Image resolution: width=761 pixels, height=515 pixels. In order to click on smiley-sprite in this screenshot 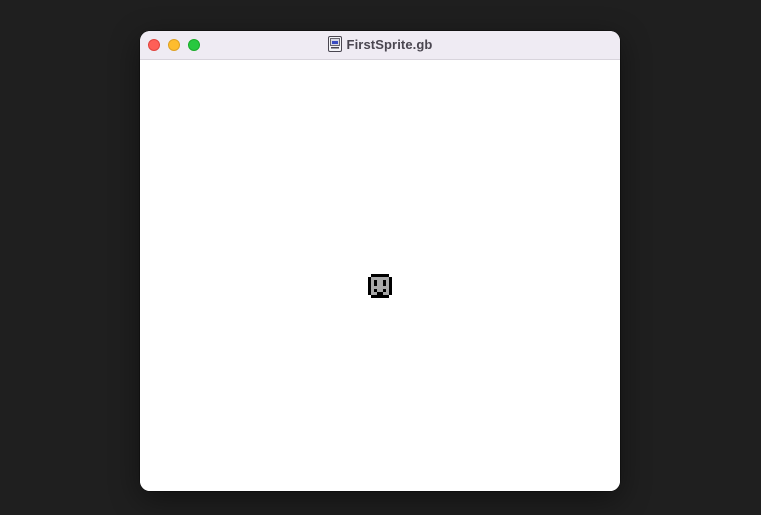, I will do `click(380, 286)`.